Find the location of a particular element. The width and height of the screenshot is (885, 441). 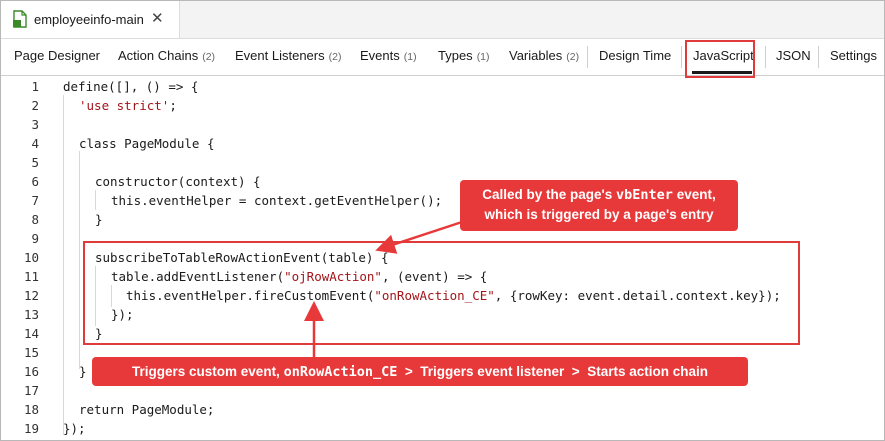

tab-events: Events (1) is located at coordinates (388, 57).